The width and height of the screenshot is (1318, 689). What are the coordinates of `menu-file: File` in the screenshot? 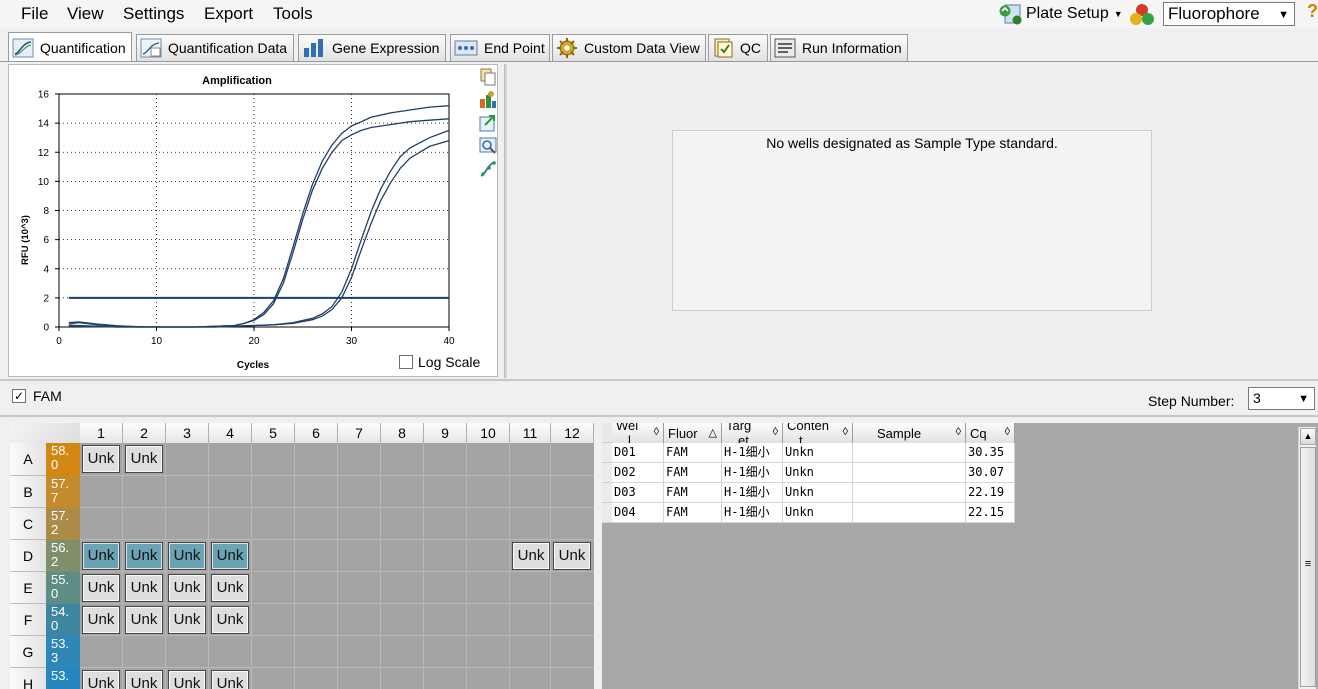 It's located at (34, 14).